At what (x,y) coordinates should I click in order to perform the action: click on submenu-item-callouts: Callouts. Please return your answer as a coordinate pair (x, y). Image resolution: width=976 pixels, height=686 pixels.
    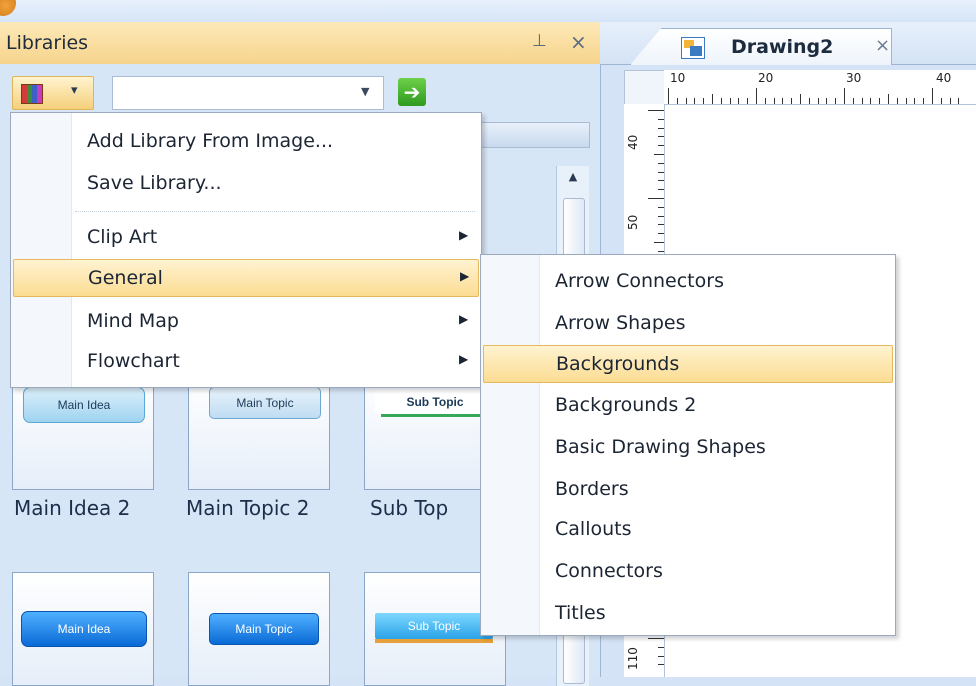
    Looking at the image, I should click on (687, 529).